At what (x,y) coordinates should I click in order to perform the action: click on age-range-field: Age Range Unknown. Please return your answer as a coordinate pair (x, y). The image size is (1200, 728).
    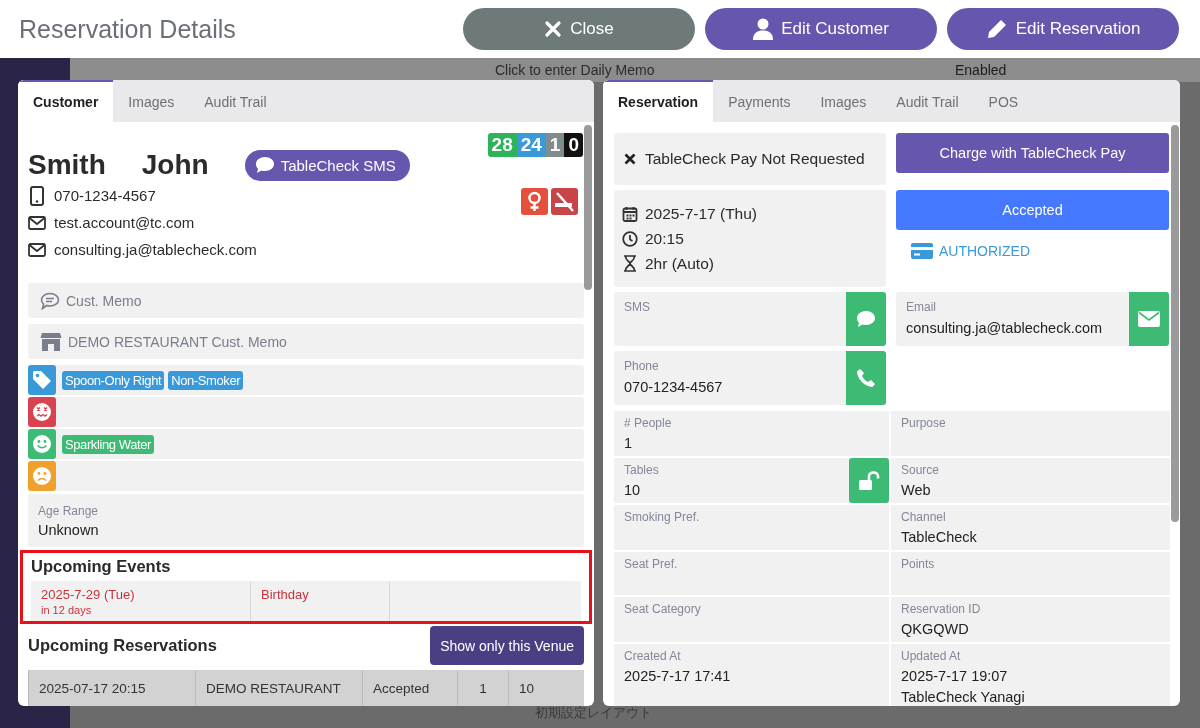
    Looking at the image, I should click on (306, 520).